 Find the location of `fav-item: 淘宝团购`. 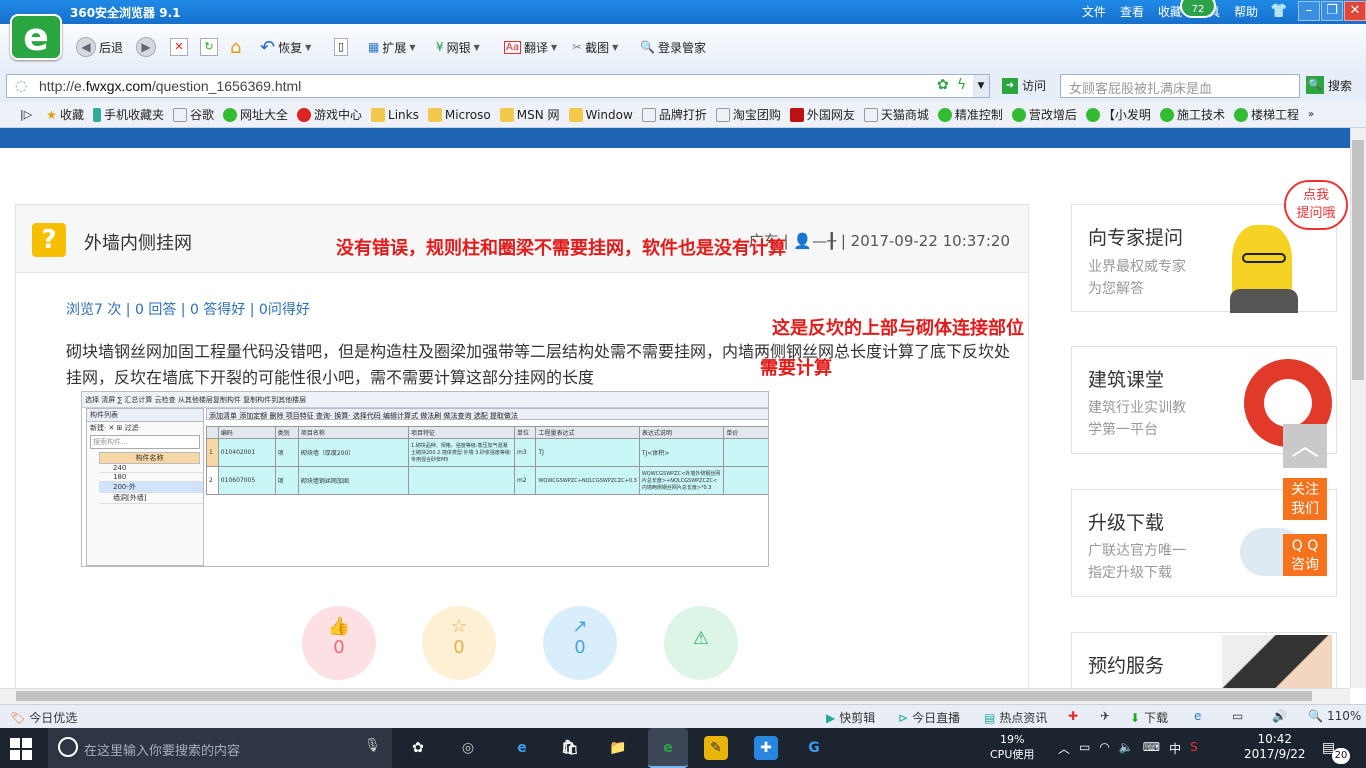

fav-item: 淘宝团购 is located at coordinates (748, 114).